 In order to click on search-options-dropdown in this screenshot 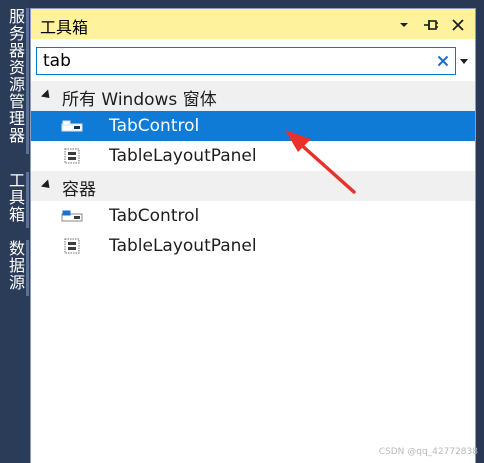, I will do `click(464, 61)`.